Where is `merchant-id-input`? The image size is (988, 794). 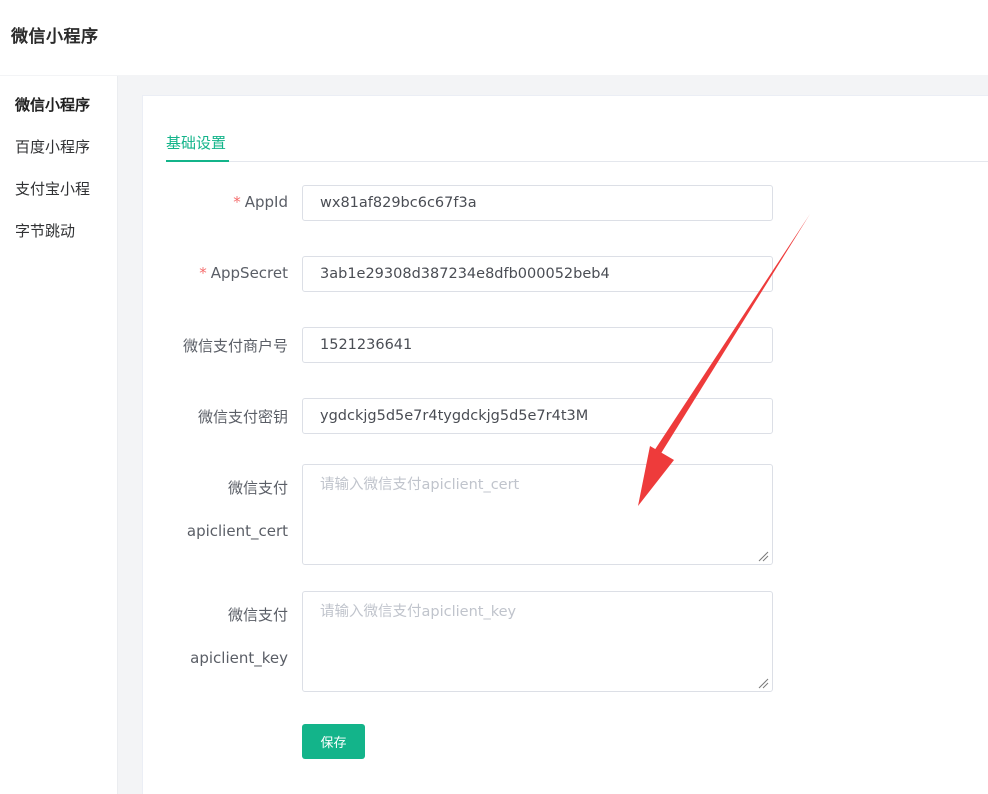
merchant-id-input is located at coordinates (537, 345).